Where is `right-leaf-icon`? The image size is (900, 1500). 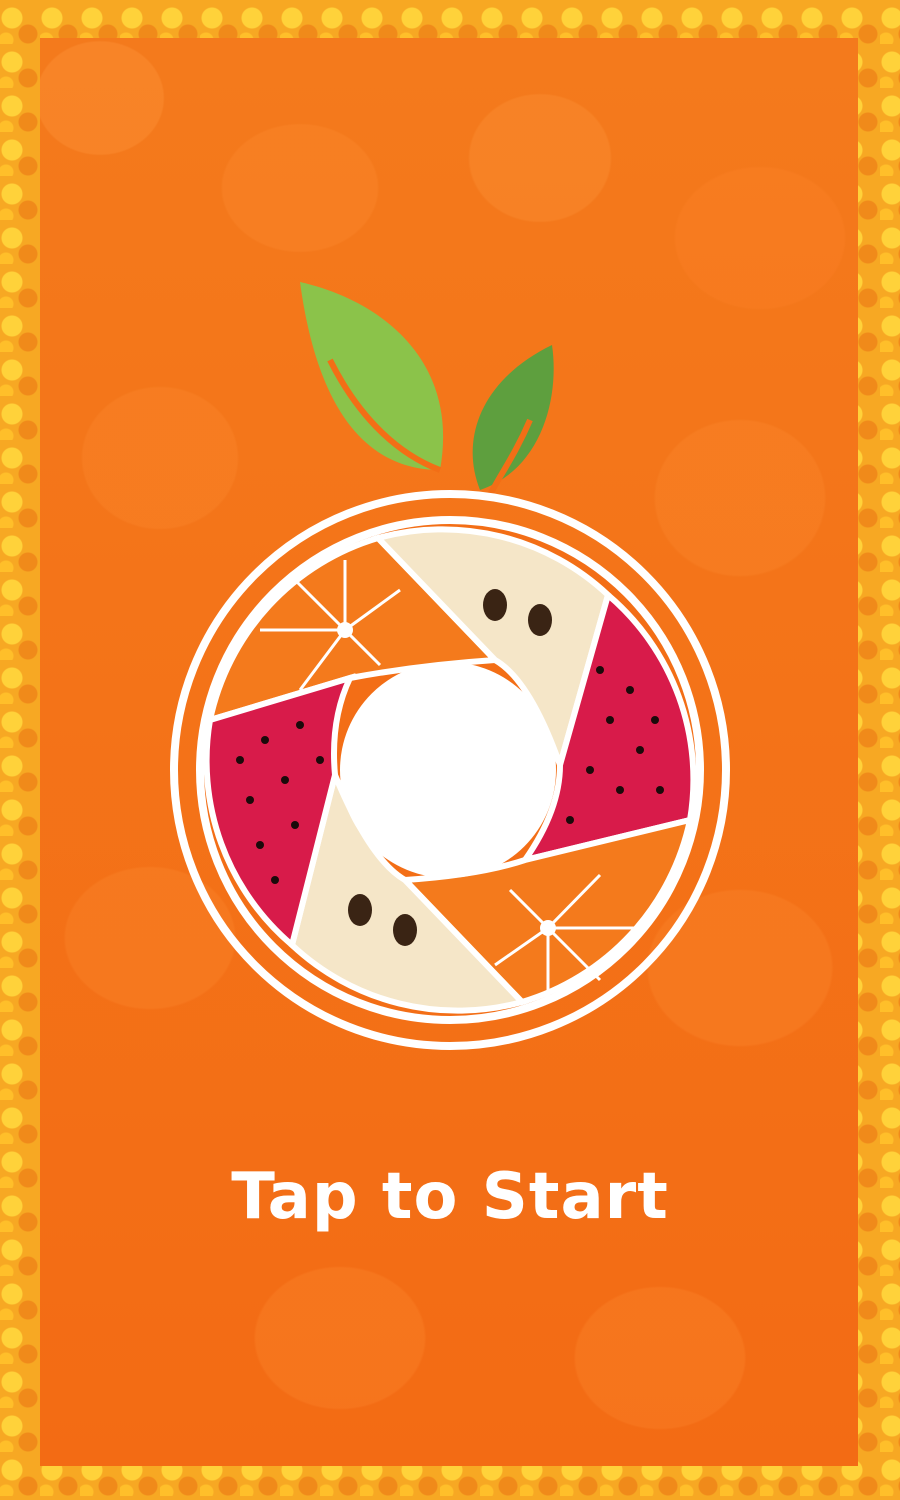
right-leaf-icon is located at coordinates (513, 417).